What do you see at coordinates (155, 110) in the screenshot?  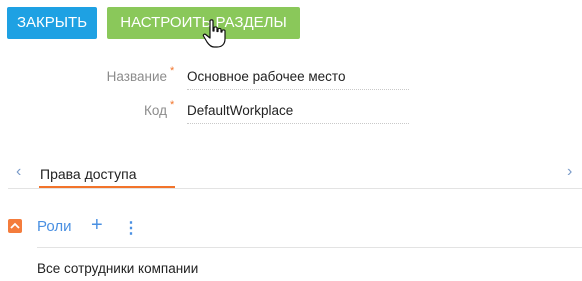 I see `code-field-label: Код` at bounding box center [155, 110].